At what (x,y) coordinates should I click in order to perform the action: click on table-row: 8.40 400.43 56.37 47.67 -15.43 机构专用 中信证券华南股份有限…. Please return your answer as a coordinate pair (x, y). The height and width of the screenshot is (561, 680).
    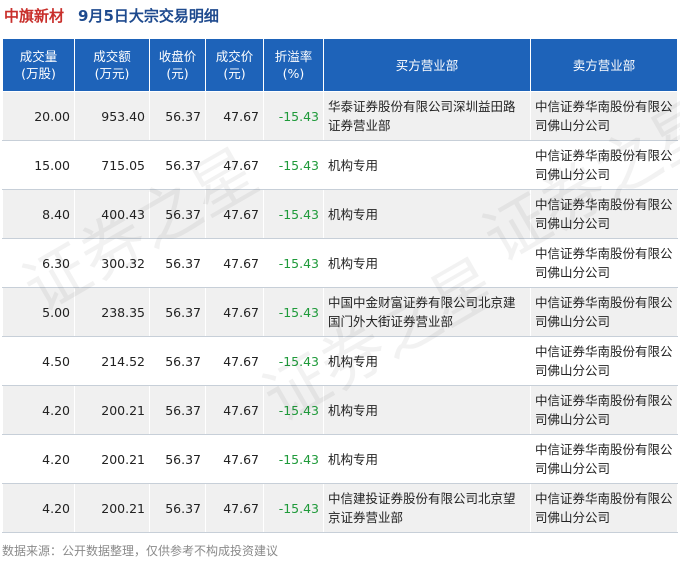
    Looking at the image, I should click on (340, 214).